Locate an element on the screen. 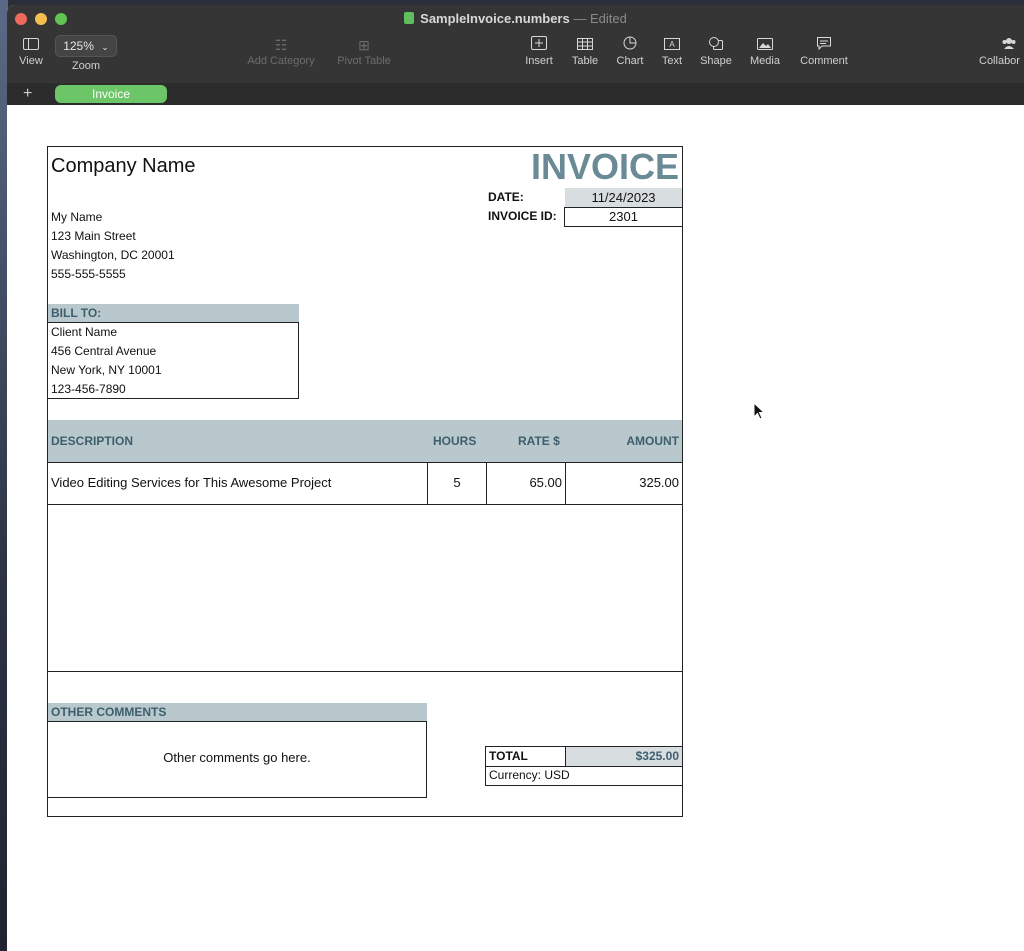  comment-icon is located at coordinates (824, 45).